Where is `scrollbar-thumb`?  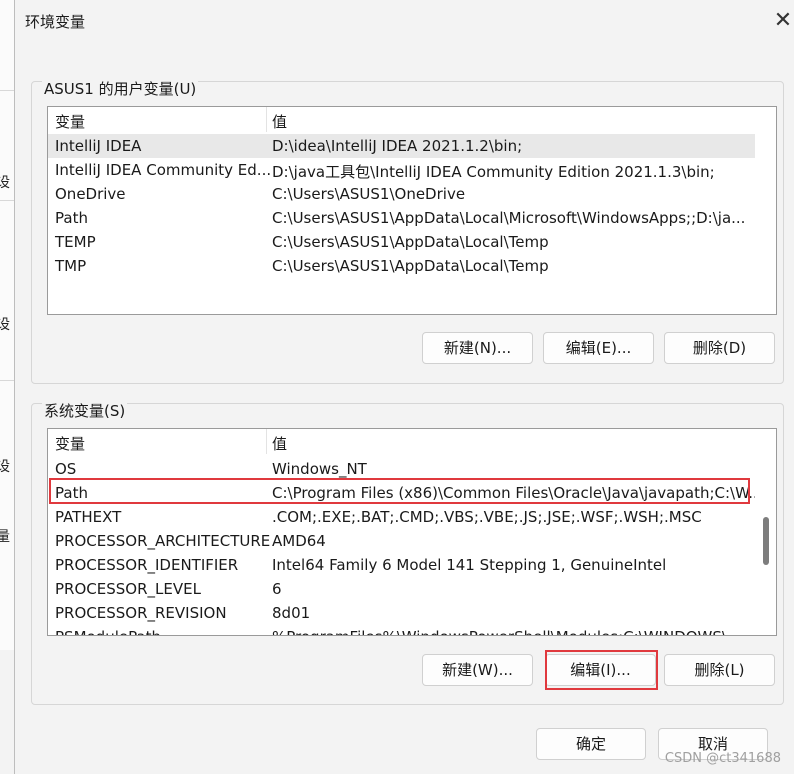
scrollbar-thumb is located at coordinates (766, 541).